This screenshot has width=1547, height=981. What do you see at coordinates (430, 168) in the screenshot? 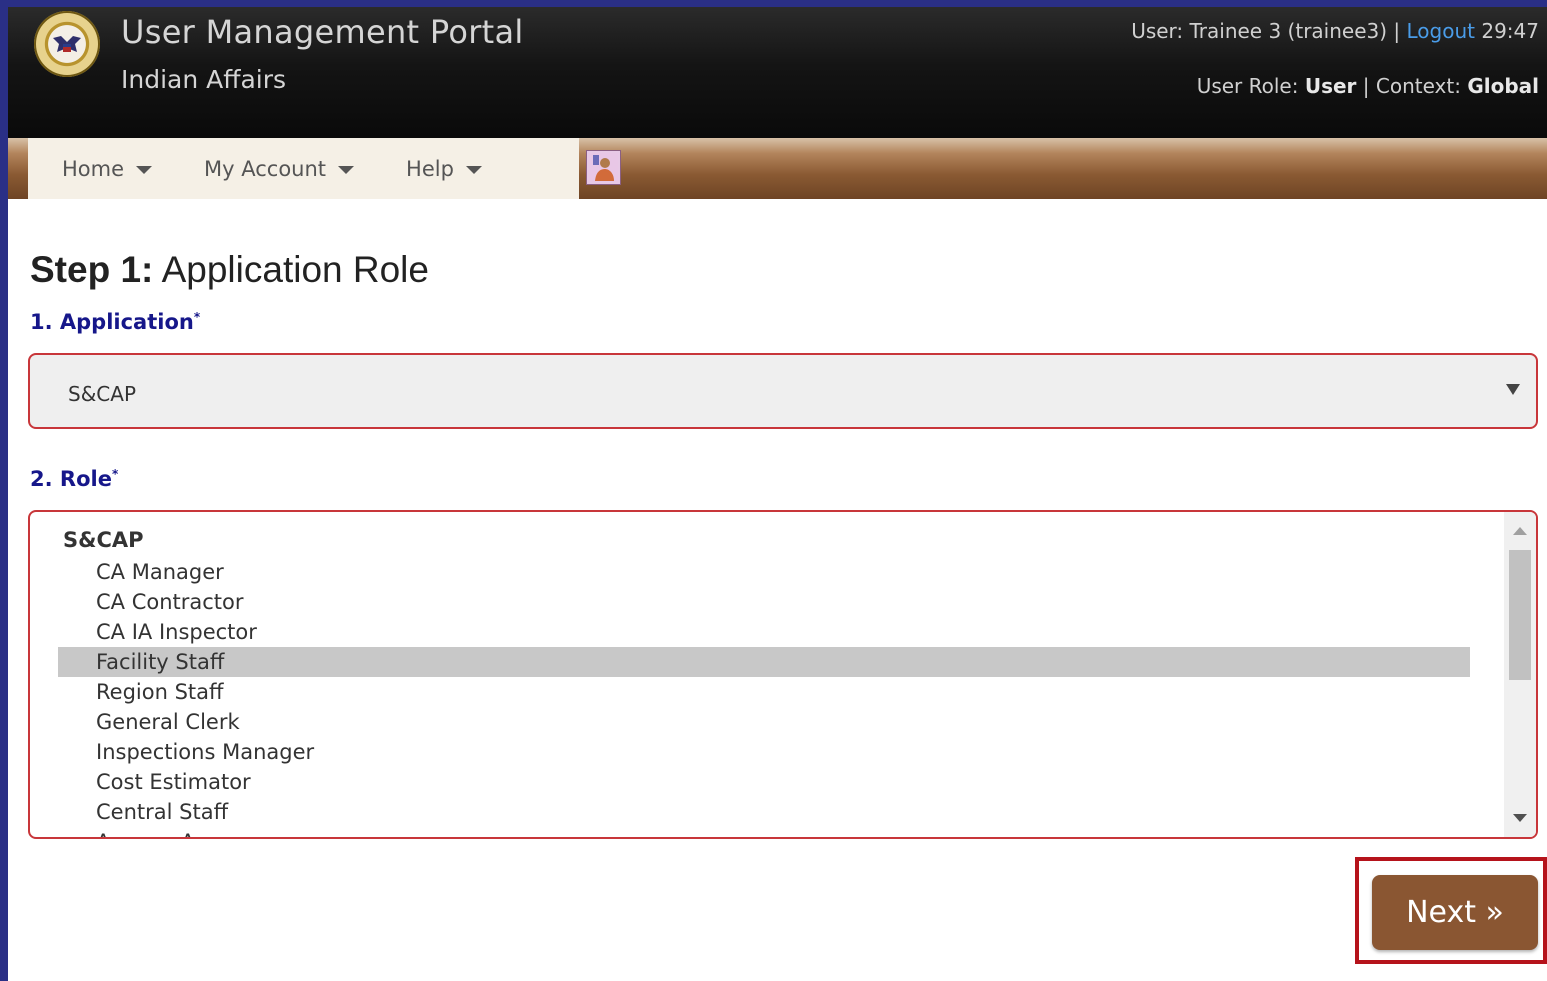
I see `nav-item-label: Help` at bounding box center [430, 168].